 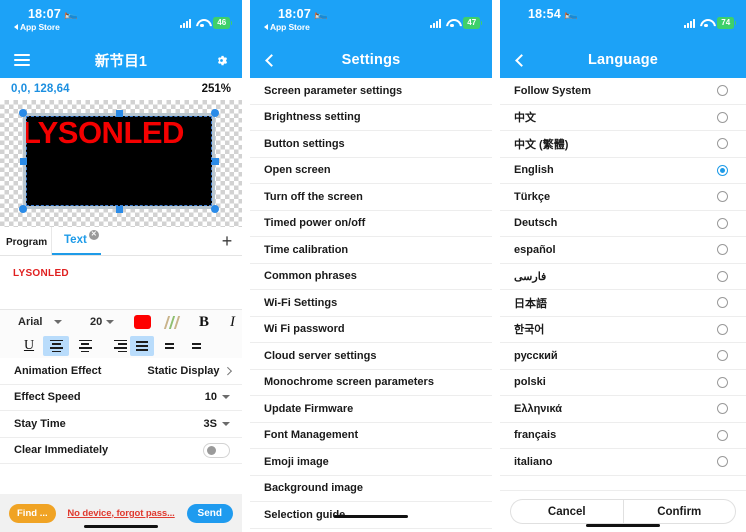 I want to click on settings-row: Open screen, so click(x=371, y=171).